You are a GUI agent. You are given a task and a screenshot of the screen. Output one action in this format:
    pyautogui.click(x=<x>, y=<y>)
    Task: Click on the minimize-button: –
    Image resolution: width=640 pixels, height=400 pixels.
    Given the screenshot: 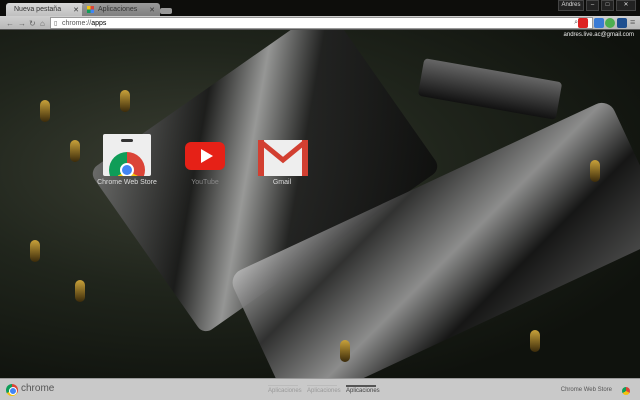 What is the action you would take?
    pyautogui.click(x=592, y=5)
    